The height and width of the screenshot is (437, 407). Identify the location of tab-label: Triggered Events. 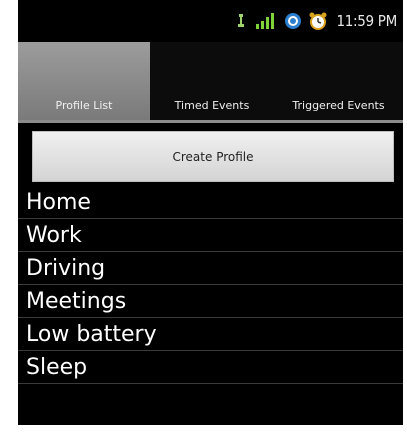
(338, 105).